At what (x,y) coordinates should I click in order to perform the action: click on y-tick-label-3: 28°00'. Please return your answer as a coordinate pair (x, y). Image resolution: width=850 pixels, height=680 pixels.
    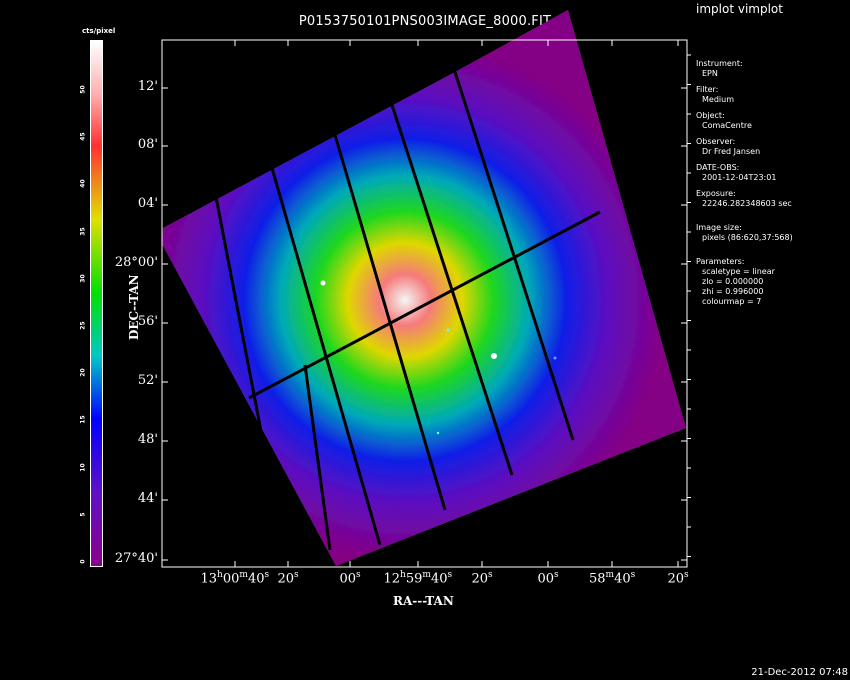
    Looking at the image, I should click on (136, 262).